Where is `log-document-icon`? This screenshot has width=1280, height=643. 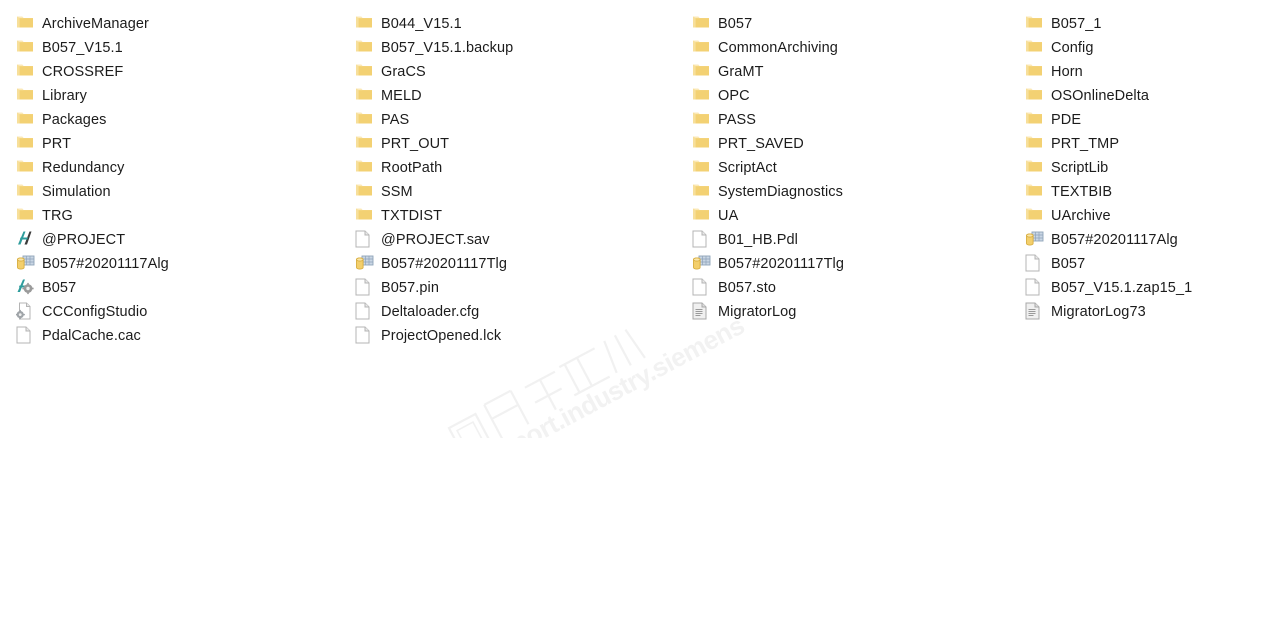 log-document-icon is located at coordinates (1034, 312).